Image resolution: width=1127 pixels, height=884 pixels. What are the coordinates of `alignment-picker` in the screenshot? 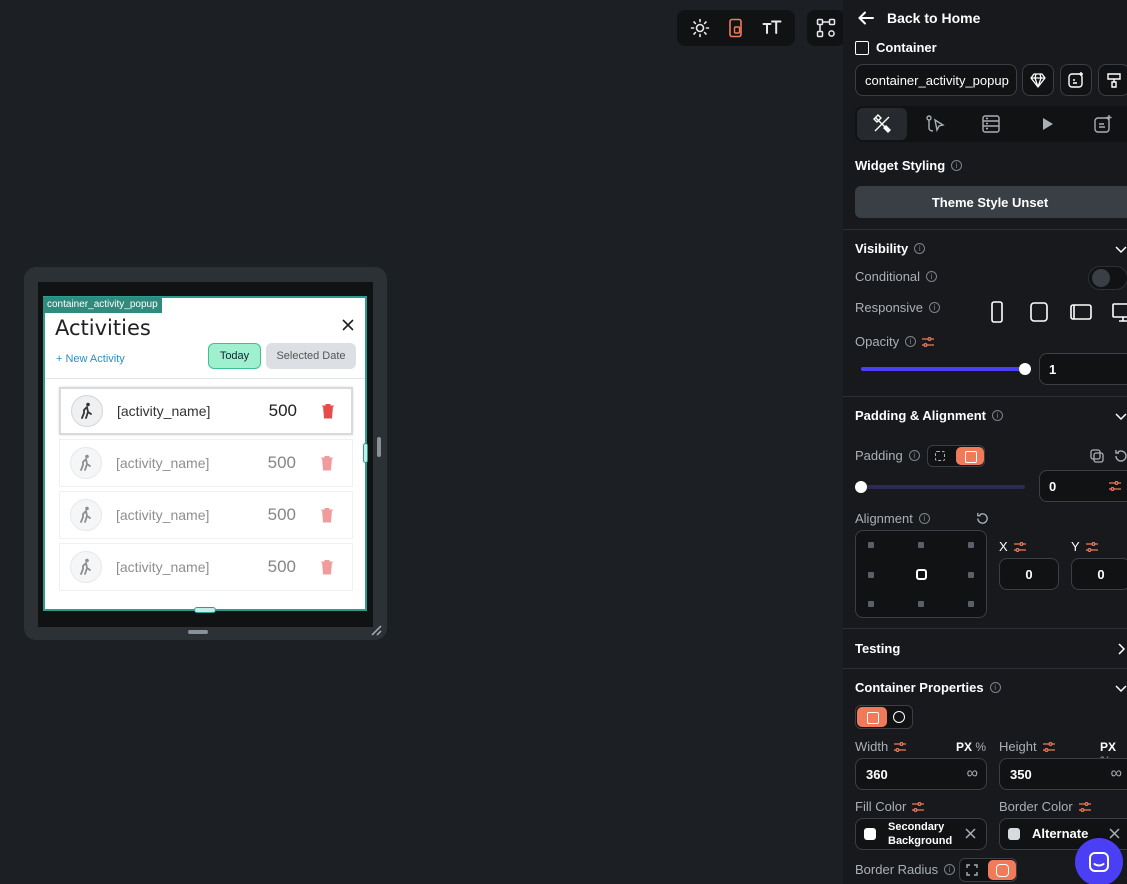 It's located at (921, 574).